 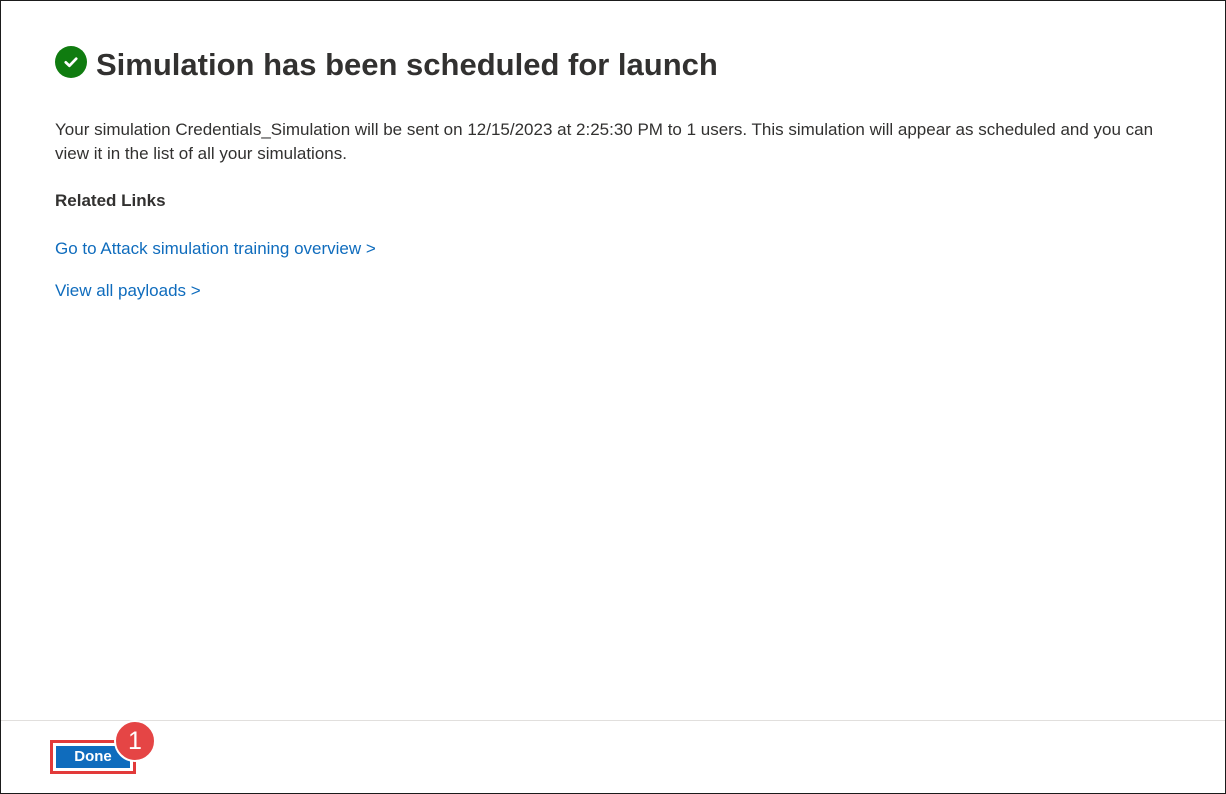 What do you see at coordinates (110, 200) in the screenshot?
I see `related-links-heading: Related Links` at bounding box center [110, 200].